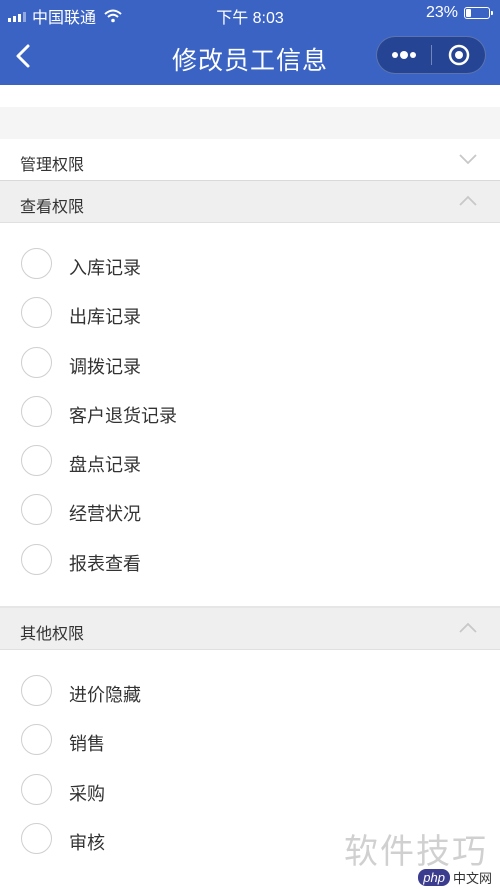  I want to click on permission-item: 出库记录, so click(250, 313).